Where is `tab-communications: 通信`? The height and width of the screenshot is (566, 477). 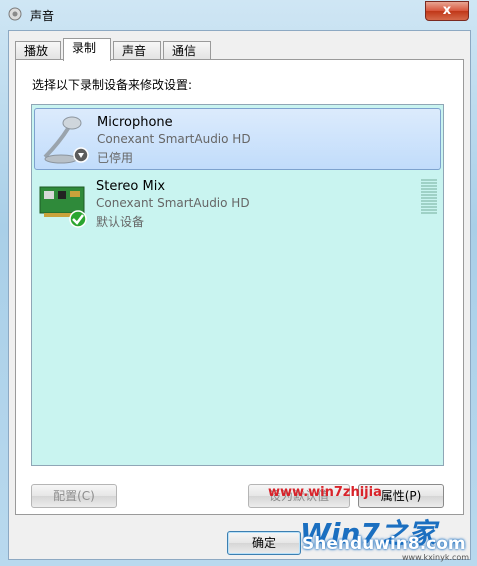 tab-communications: 通信 is located at coordinates (187, 50).